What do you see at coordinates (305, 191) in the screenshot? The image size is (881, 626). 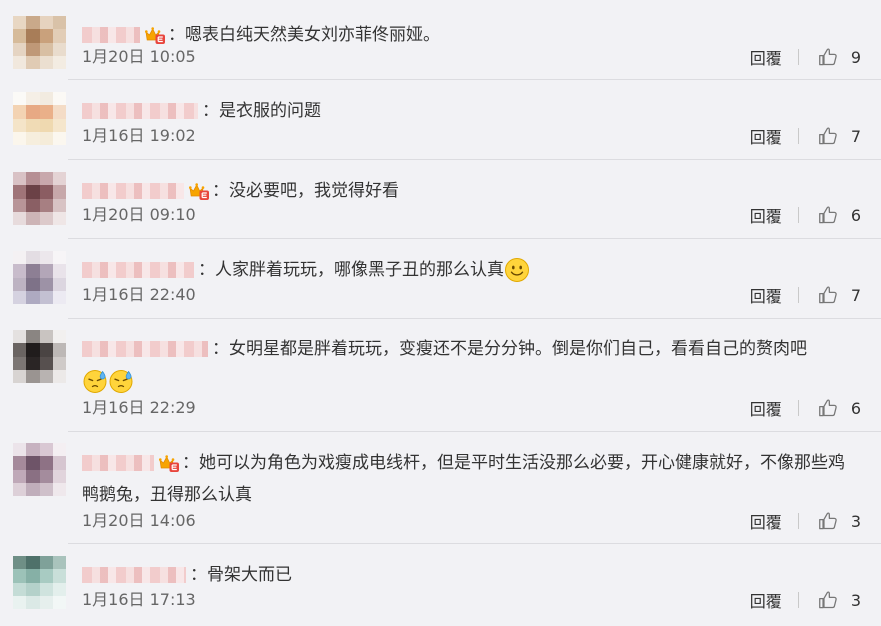 I see `comment-text: ：没必要吧，我觉得好看` at bounding box center [305, 191].